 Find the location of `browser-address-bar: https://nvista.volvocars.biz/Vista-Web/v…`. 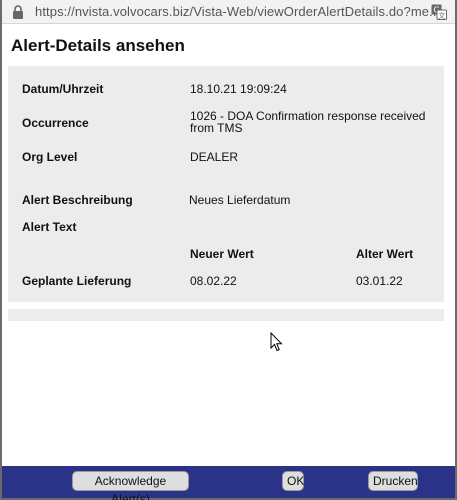

browser-address-bar: https://nvista.volvocars.biz/Vista-Web/v… is located at coordinates (228, 12).